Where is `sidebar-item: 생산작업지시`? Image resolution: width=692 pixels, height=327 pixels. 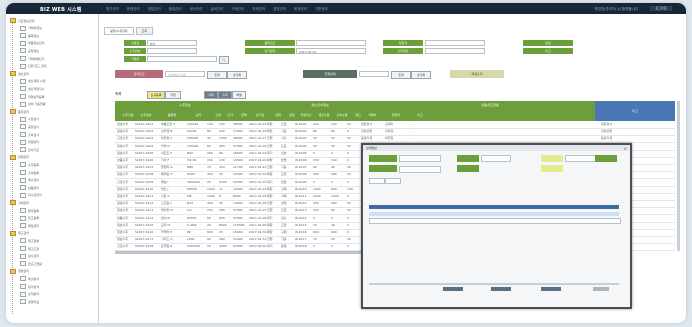
sidebar-item: 생산작업지시 is located at coordinates (32, 89).